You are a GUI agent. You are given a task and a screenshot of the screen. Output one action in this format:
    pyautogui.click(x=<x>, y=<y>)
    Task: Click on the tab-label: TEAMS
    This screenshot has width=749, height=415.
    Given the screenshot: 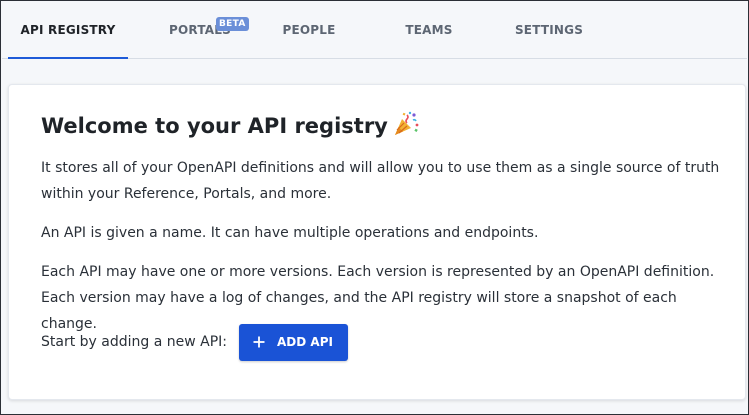 What is the action you would take?
    pyautogui.click(x=429, y=30)
    